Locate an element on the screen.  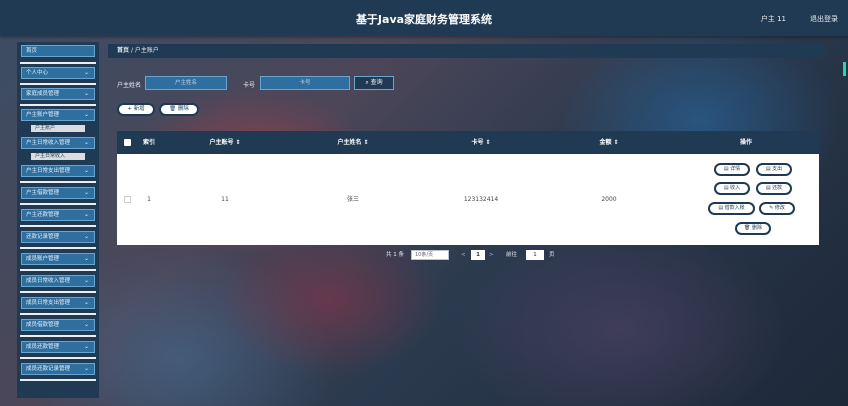
breadcrumb-home: 首页 is located at coordinates (123, 50).